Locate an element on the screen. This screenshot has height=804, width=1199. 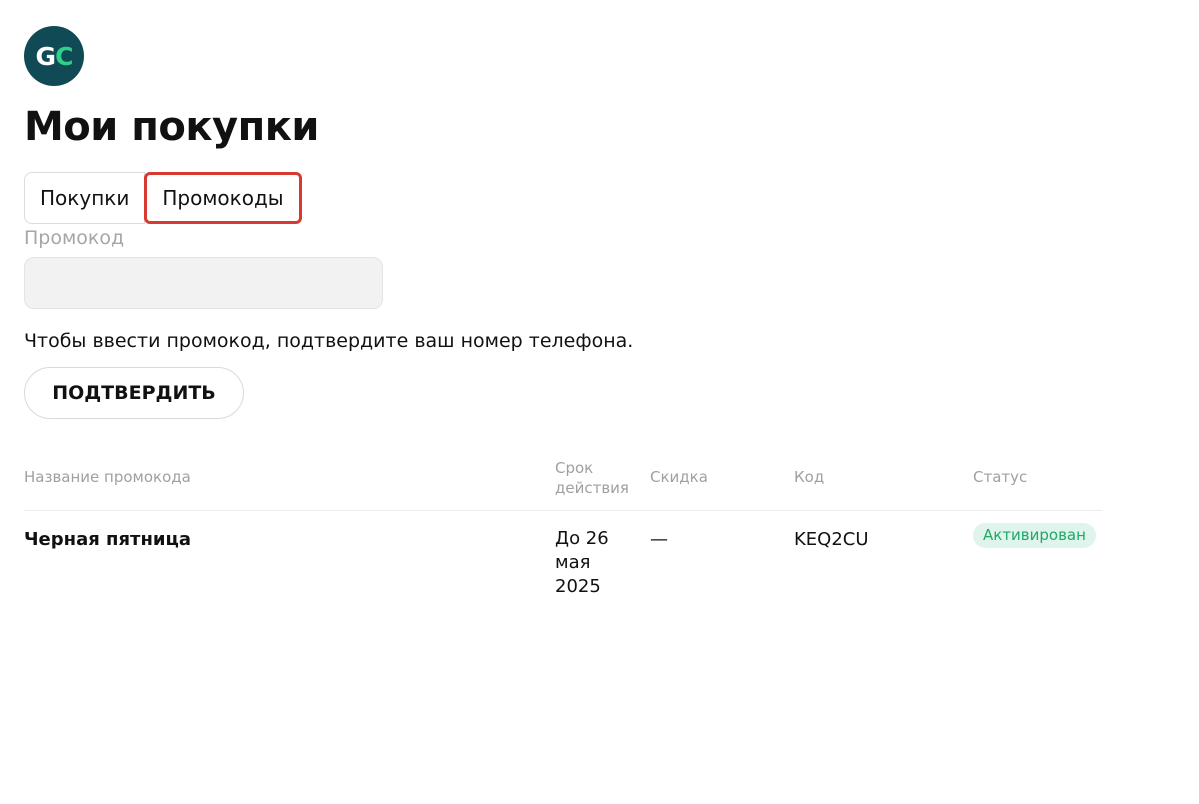
header-validity: Срок действия is located at coordinates (592, 478).